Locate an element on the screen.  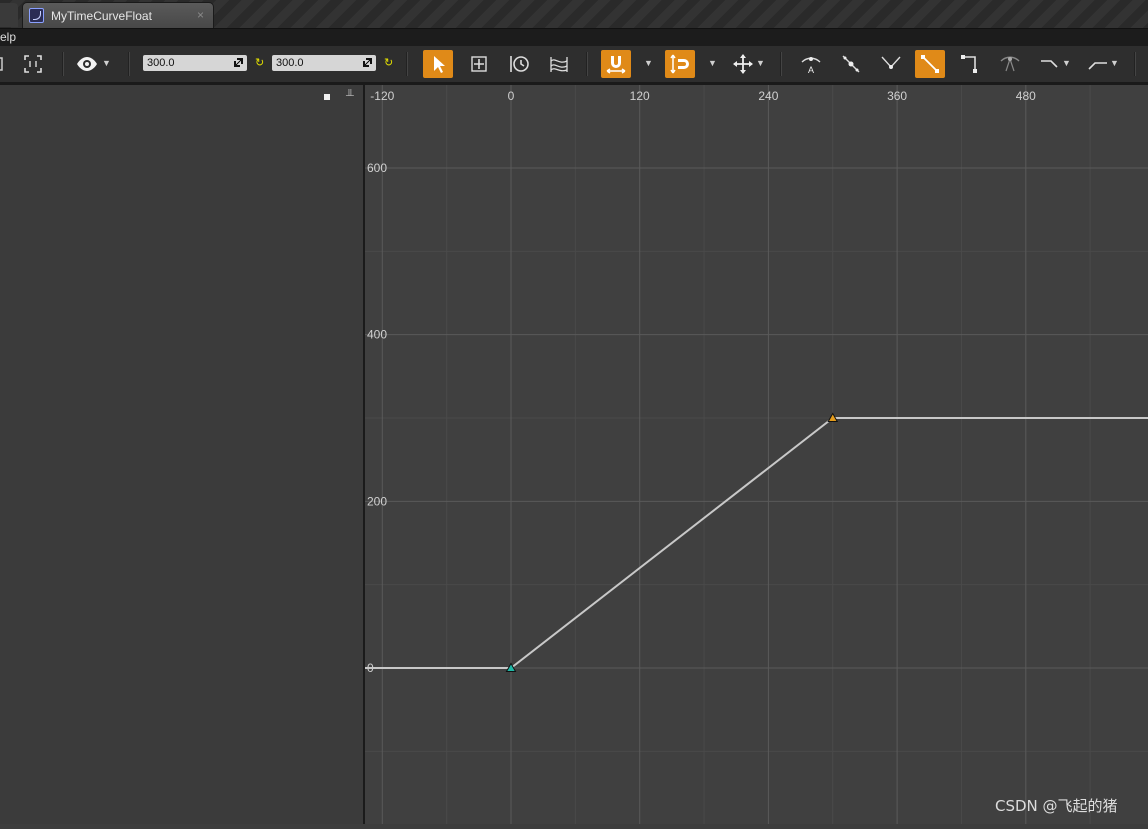
svg-text: A is located at coordinates (811, 70).